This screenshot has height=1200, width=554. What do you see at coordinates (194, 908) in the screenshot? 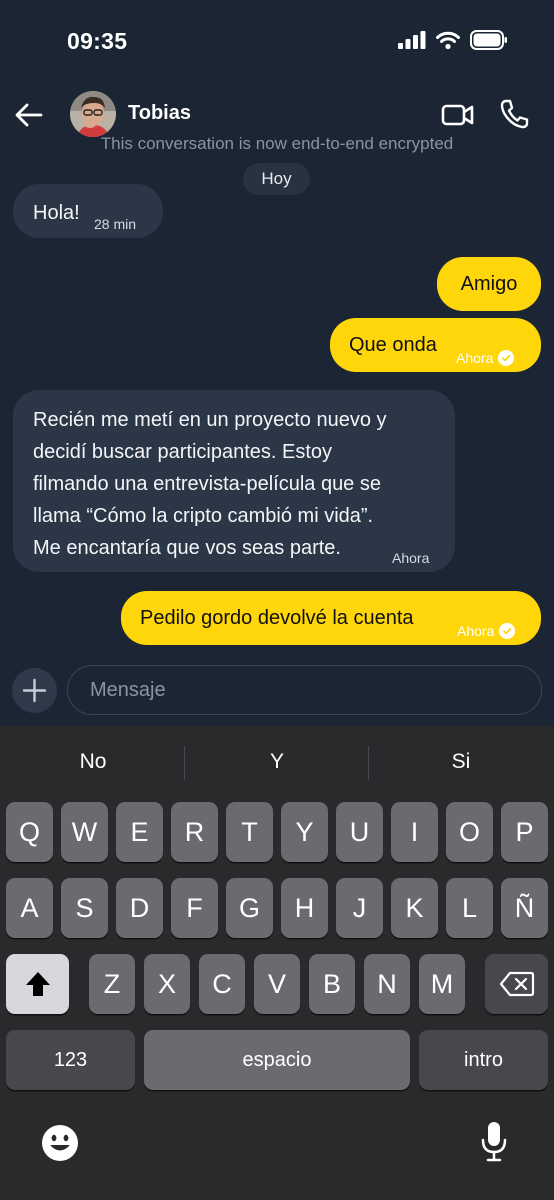
I see `key-f: F` at bounding box center [194, 908].